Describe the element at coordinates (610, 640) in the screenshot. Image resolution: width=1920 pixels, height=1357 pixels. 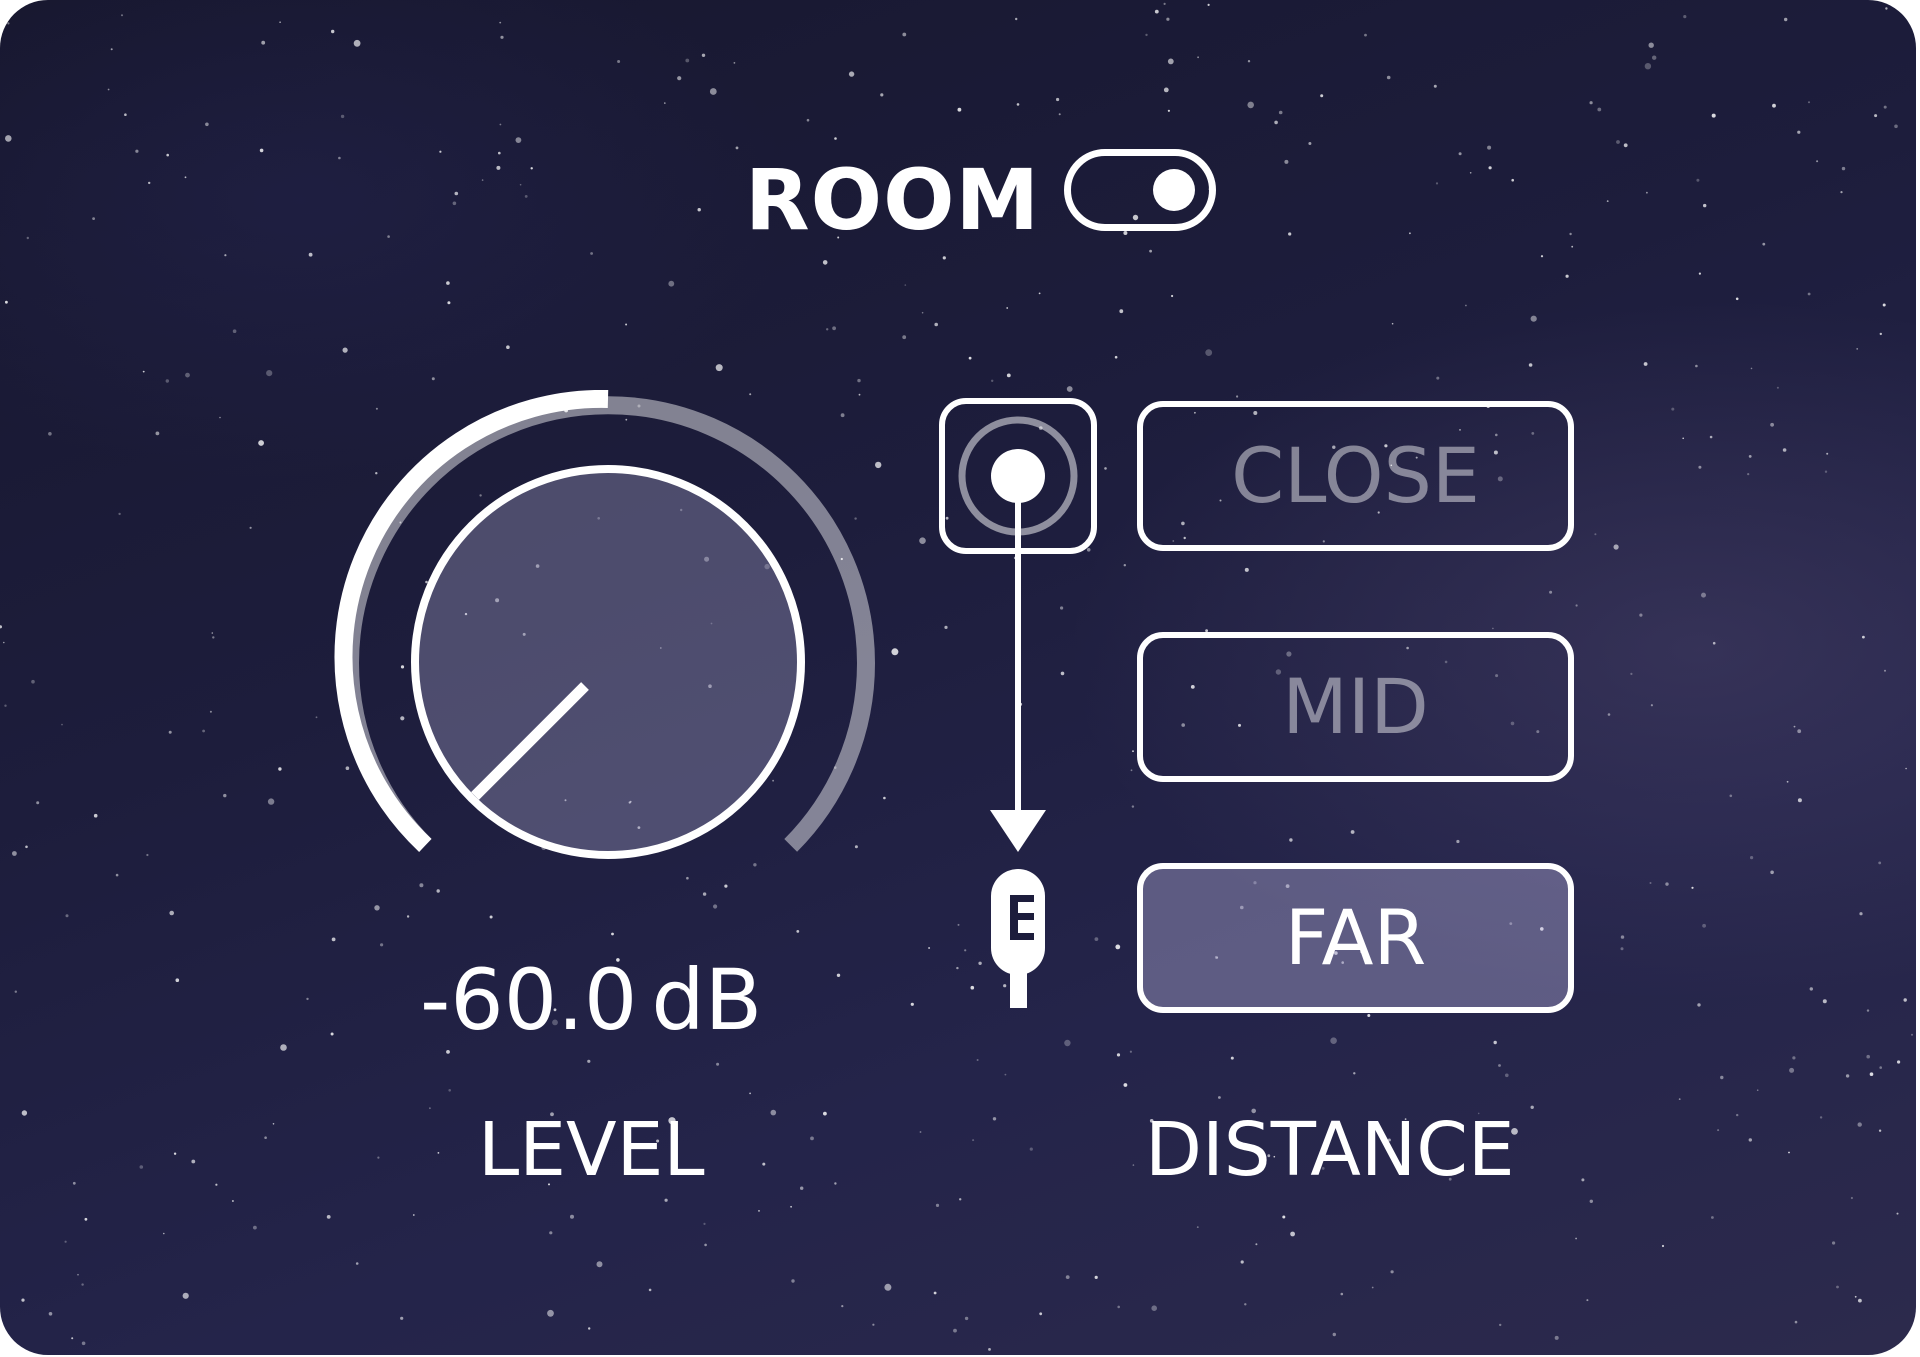
I see `level-knob` at that location.